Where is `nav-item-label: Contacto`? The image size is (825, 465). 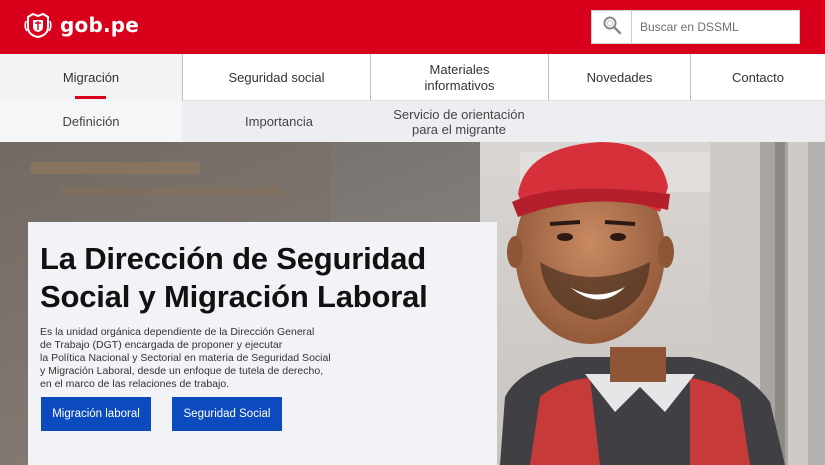 nav-item-label: Contacto is located at coordinates (758, 77).